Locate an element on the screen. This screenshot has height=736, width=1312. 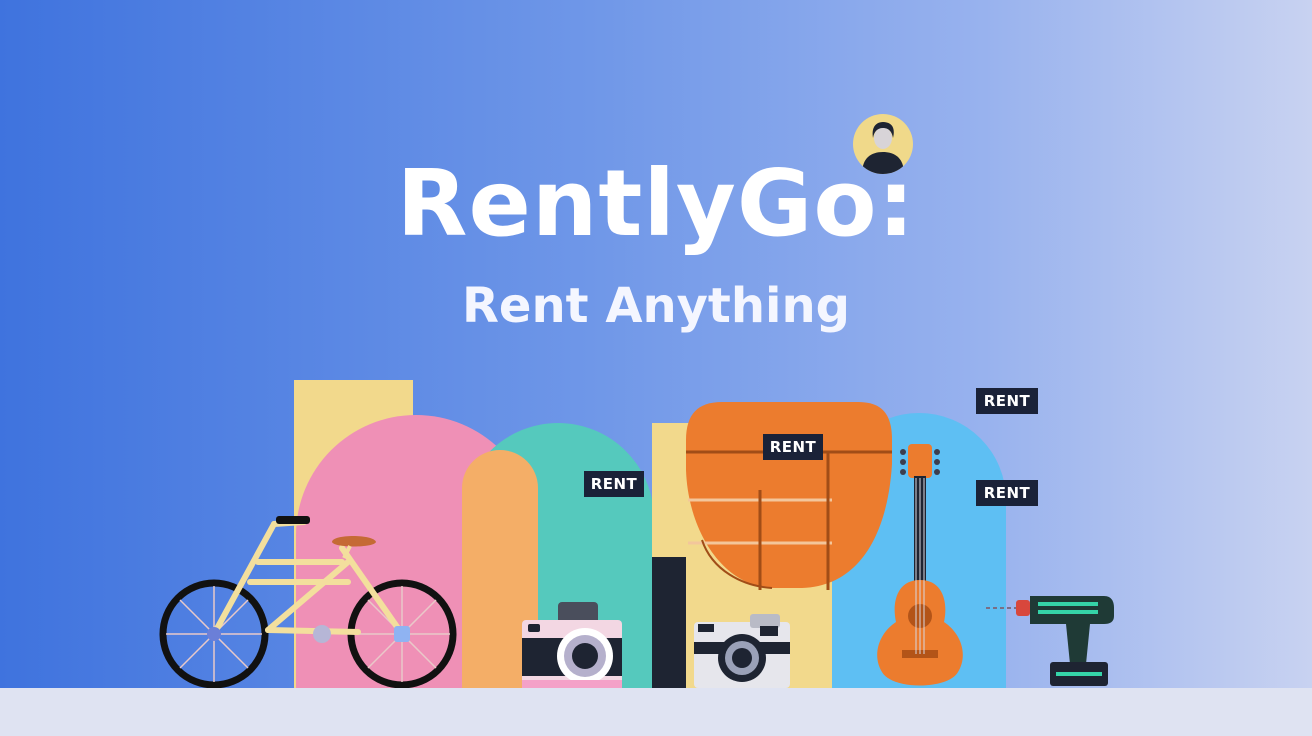
drill-icon is located at coordinates (1050, 641).